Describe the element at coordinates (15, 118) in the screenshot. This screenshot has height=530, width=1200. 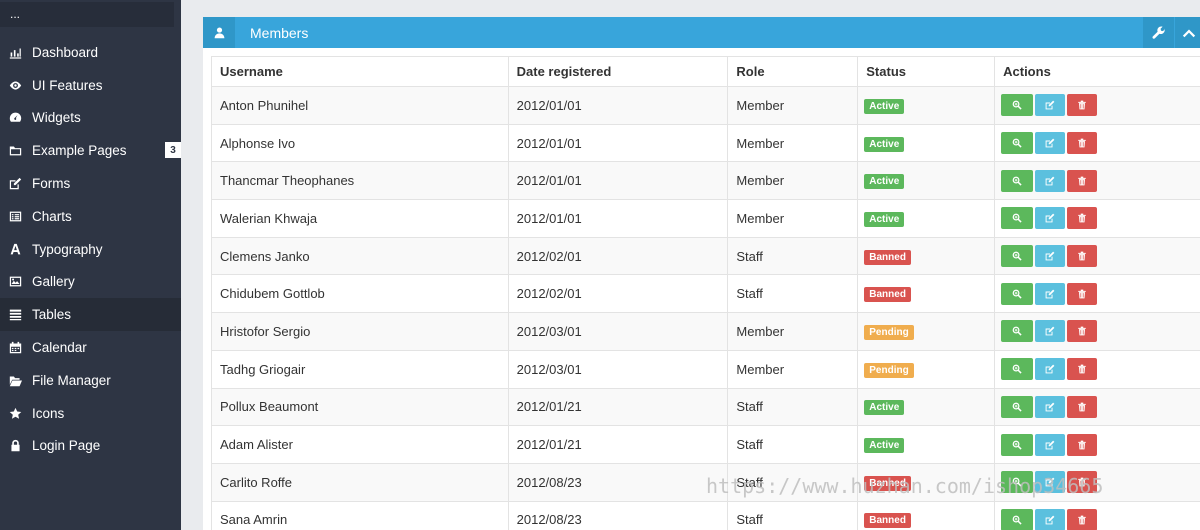
I see `dashboard-icon` at that location.